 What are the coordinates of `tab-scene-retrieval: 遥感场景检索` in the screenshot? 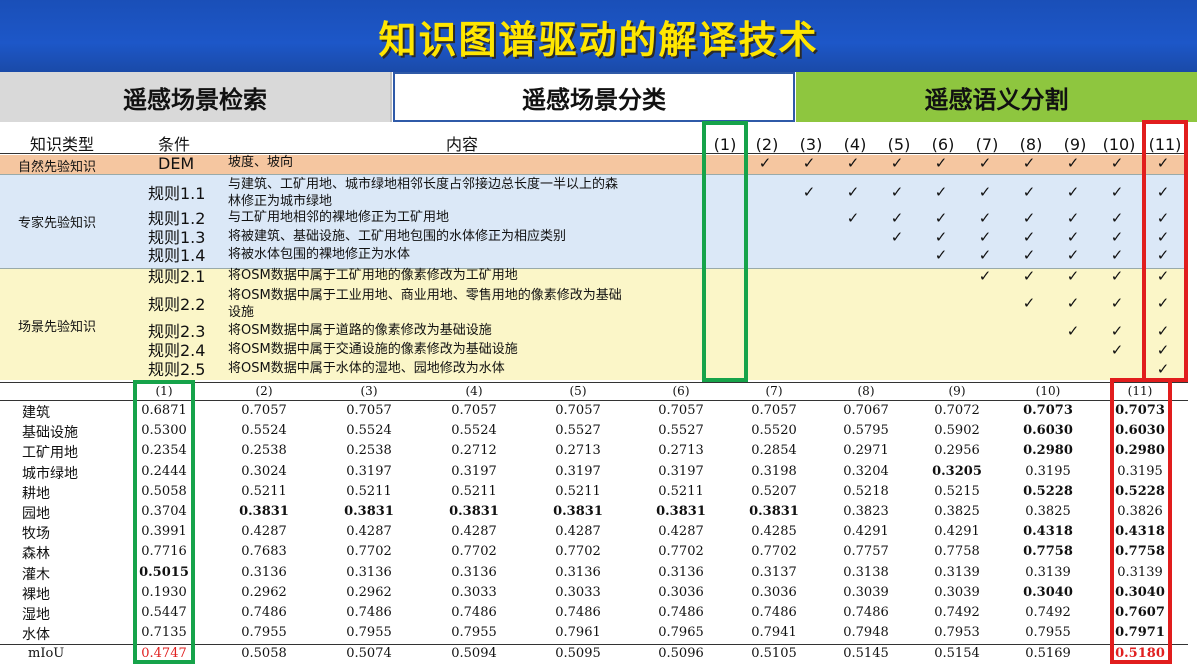 It's located at (196, 97).